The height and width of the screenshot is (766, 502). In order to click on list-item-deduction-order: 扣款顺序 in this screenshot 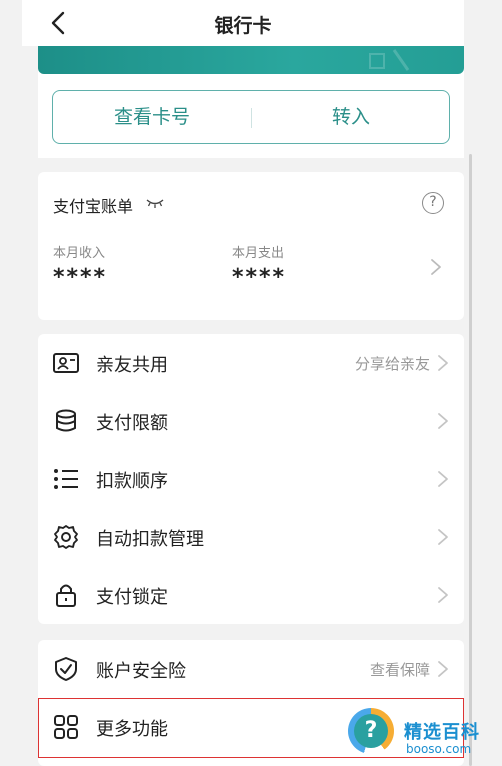, I will do `click(251, 479)`.